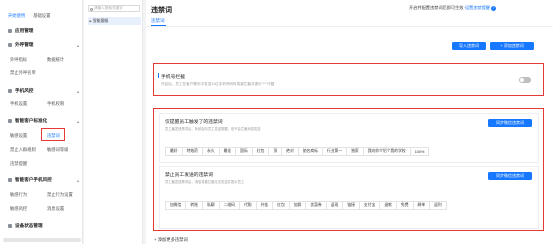 This screenshot has width=553, height=244. I want to click on word-tag: 优惠券, so click(316, 205).